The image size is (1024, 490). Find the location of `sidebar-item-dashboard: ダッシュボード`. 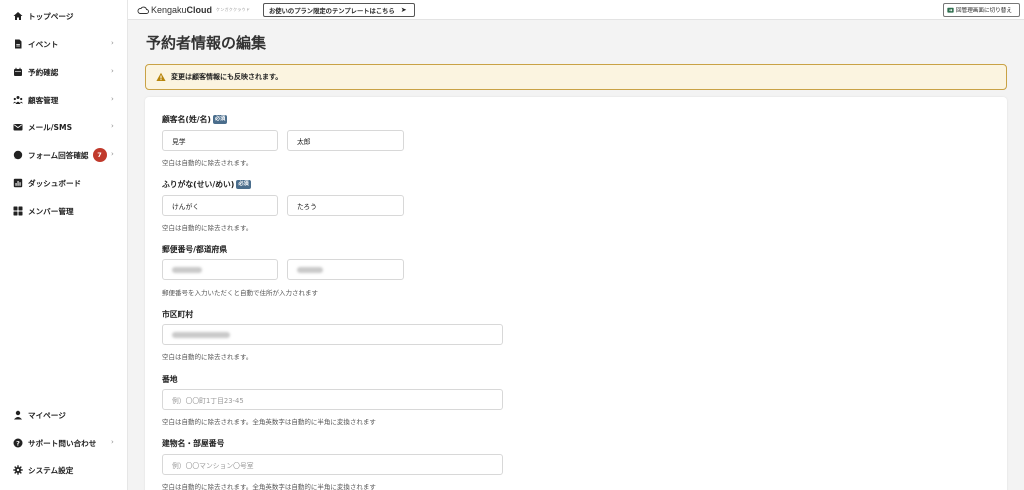

sidebar-item-dashboard: ダッシュボード is located at coordinates (64, 183).